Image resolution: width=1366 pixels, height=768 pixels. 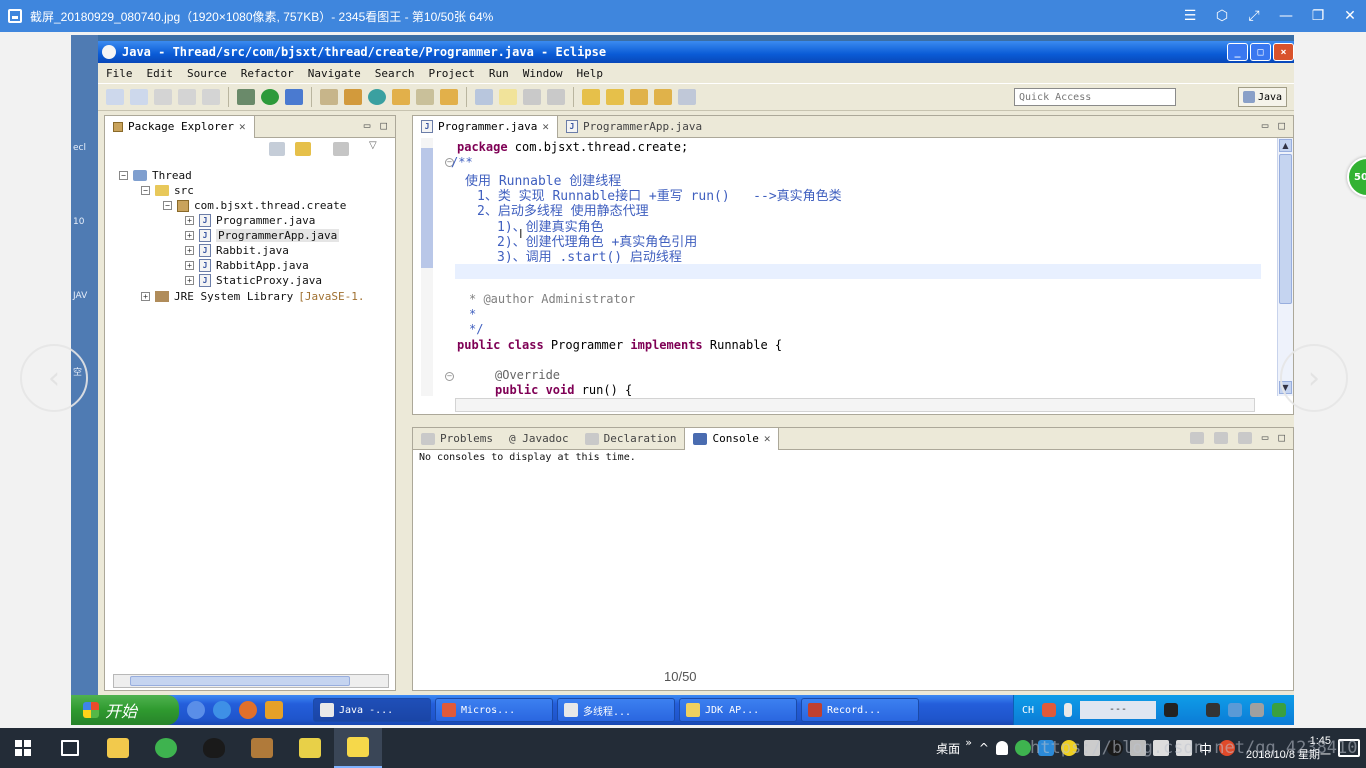 I want to click on app-button, so click(x=262, y=748).